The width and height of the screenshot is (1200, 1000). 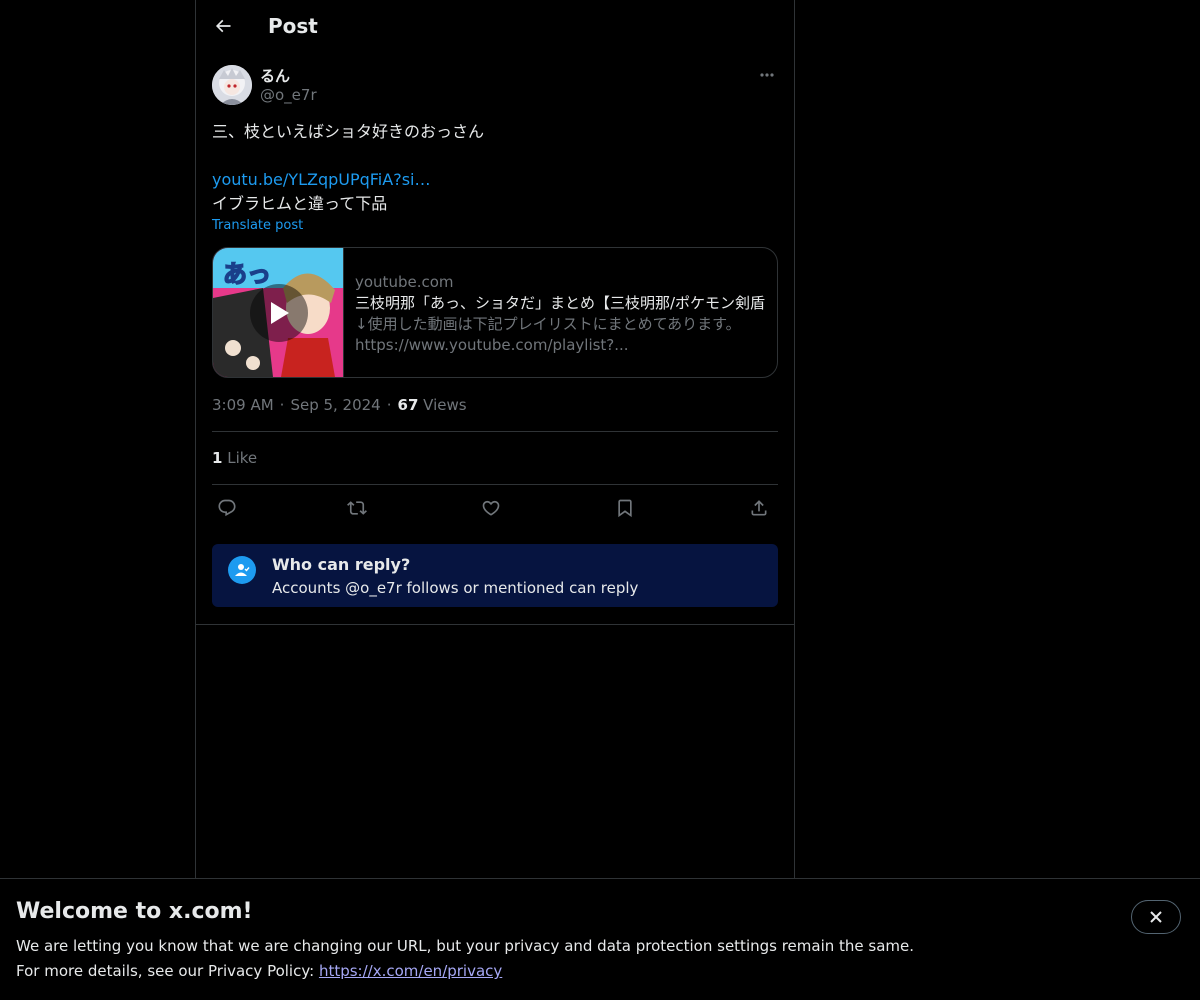 What do you see at coordinates (335, 405) in the screenshot?
I see `post-date: Sep 5, 2024` at bounding box center [335, 405].